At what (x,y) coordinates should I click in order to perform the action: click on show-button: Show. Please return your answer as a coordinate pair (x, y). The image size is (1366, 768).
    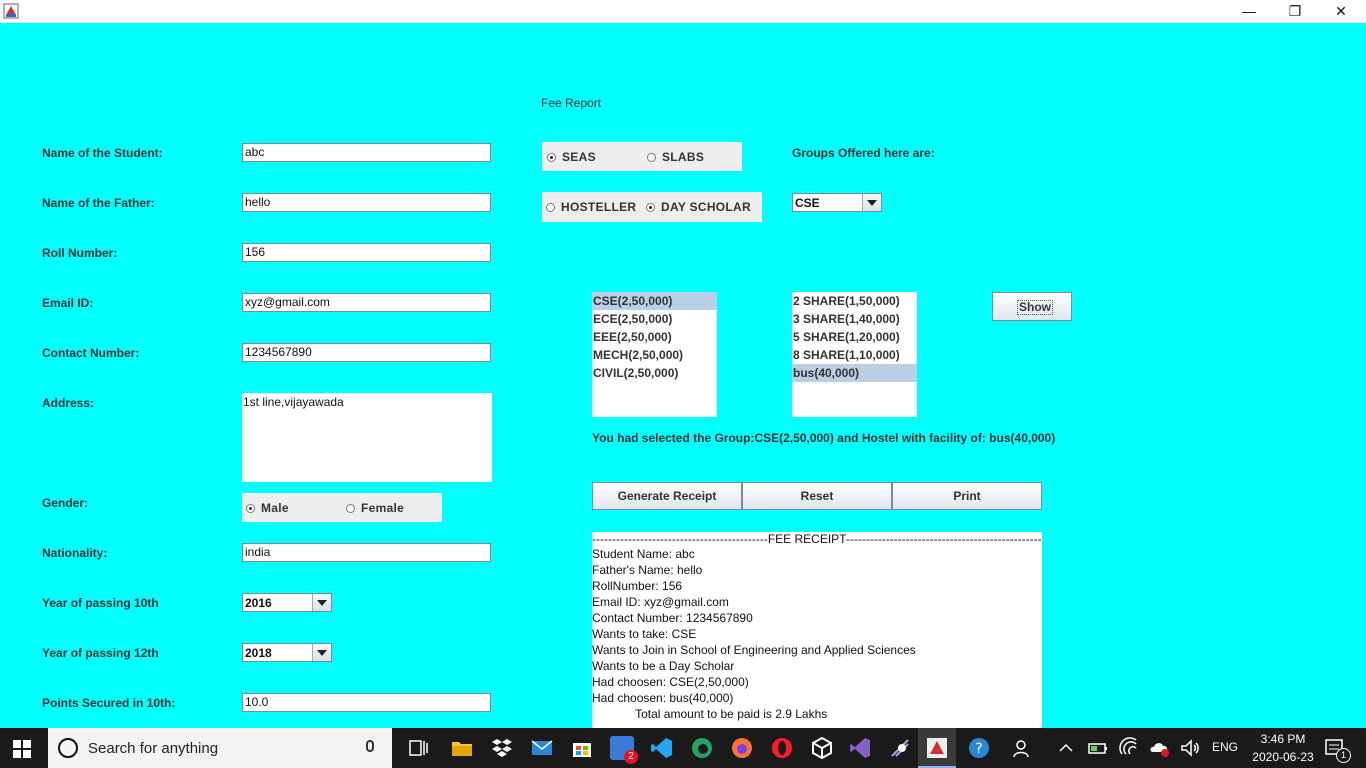
    Looking at the image, I should click on (1032, 306).